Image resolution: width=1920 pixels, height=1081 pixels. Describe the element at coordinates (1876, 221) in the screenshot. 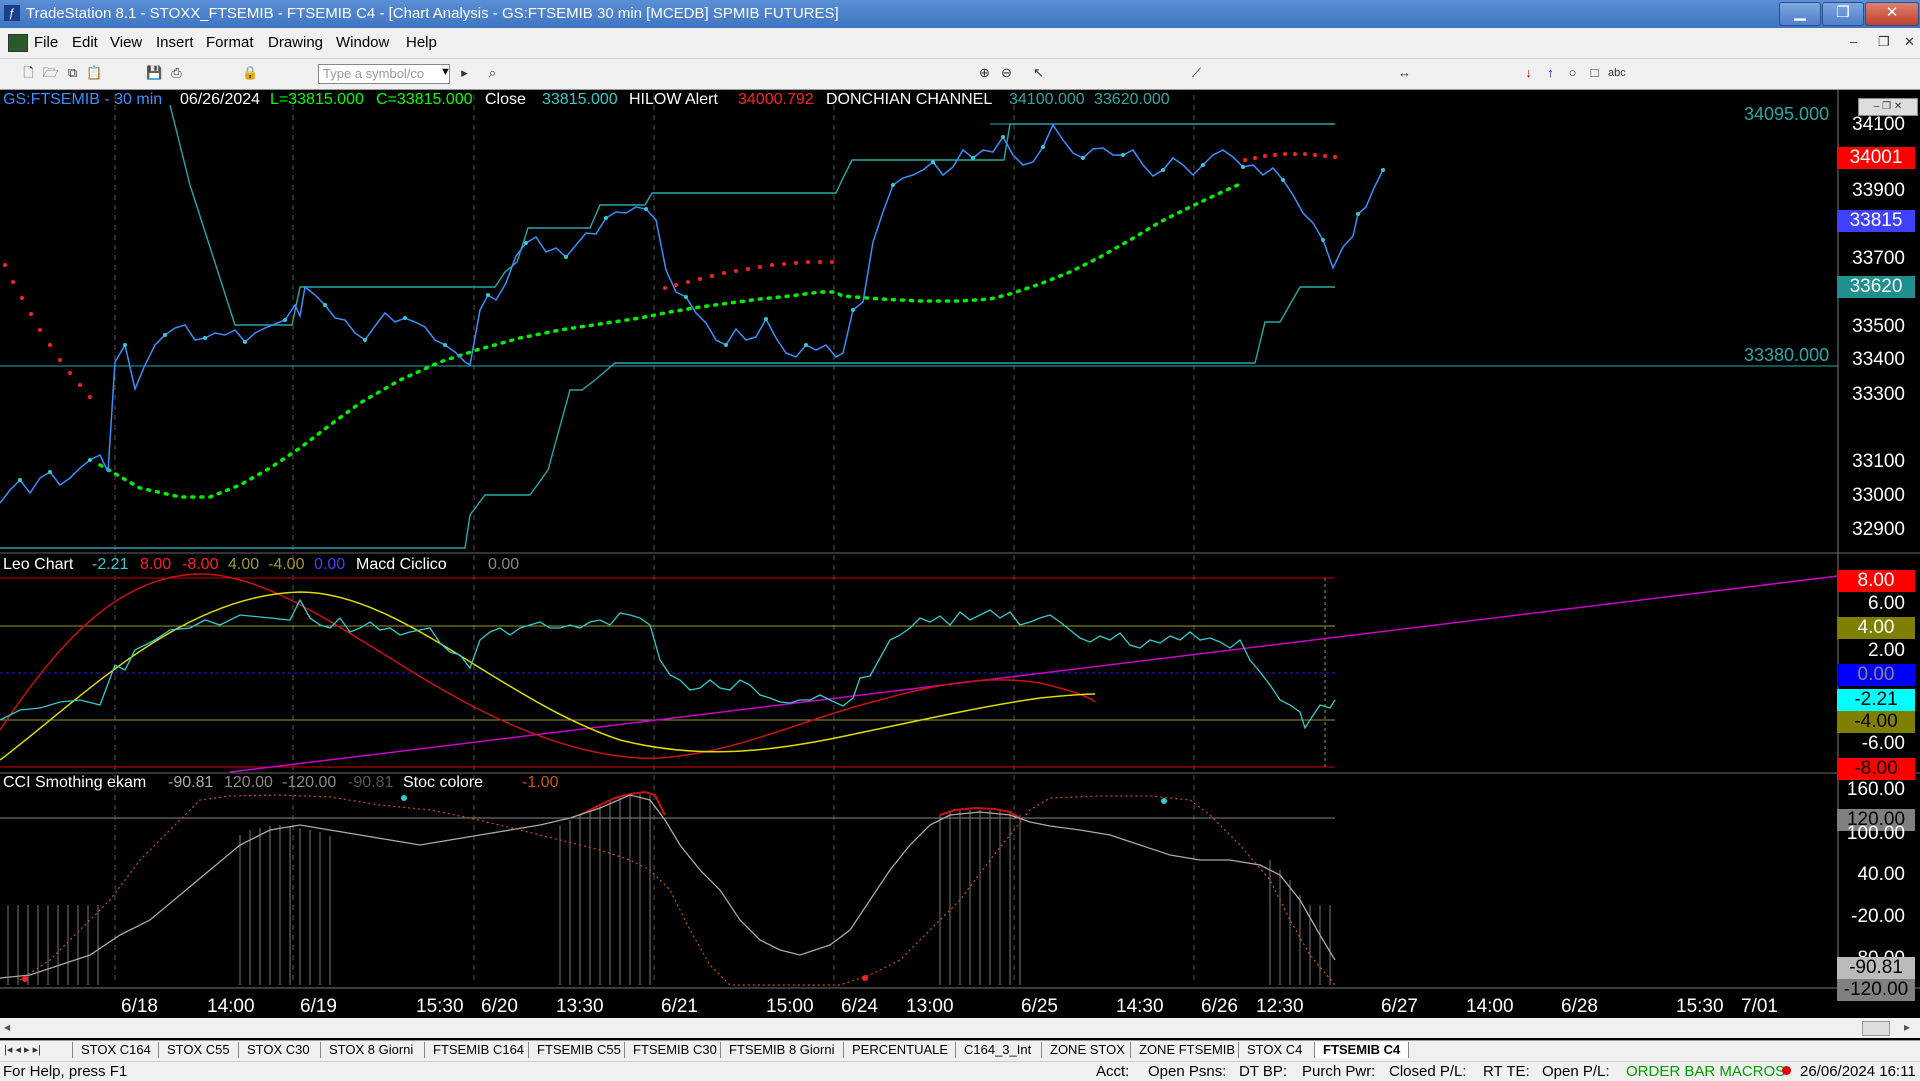

I see `close-price-box: 33815` at that location.